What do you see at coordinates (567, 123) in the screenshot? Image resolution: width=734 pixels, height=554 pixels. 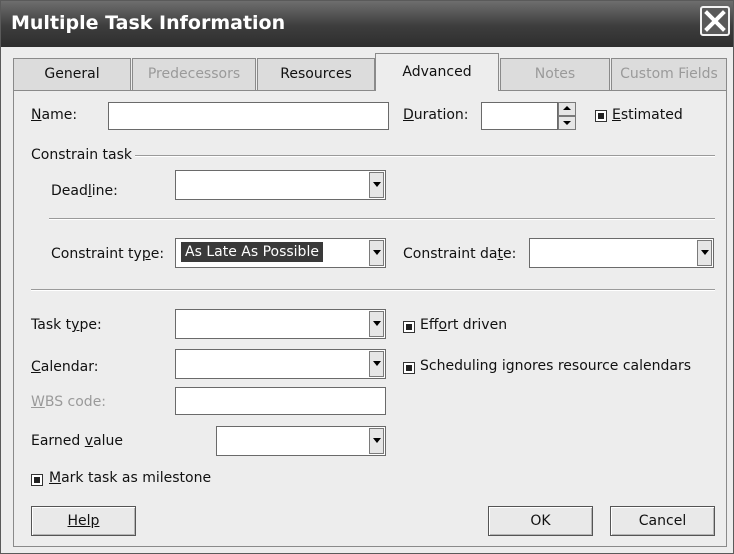 I see `spin-down-icon` at bounding box center [567, 123].